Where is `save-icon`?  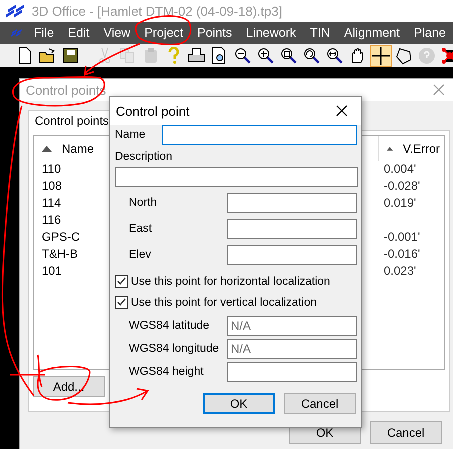
save-icon is located at coordinates (71, 56).